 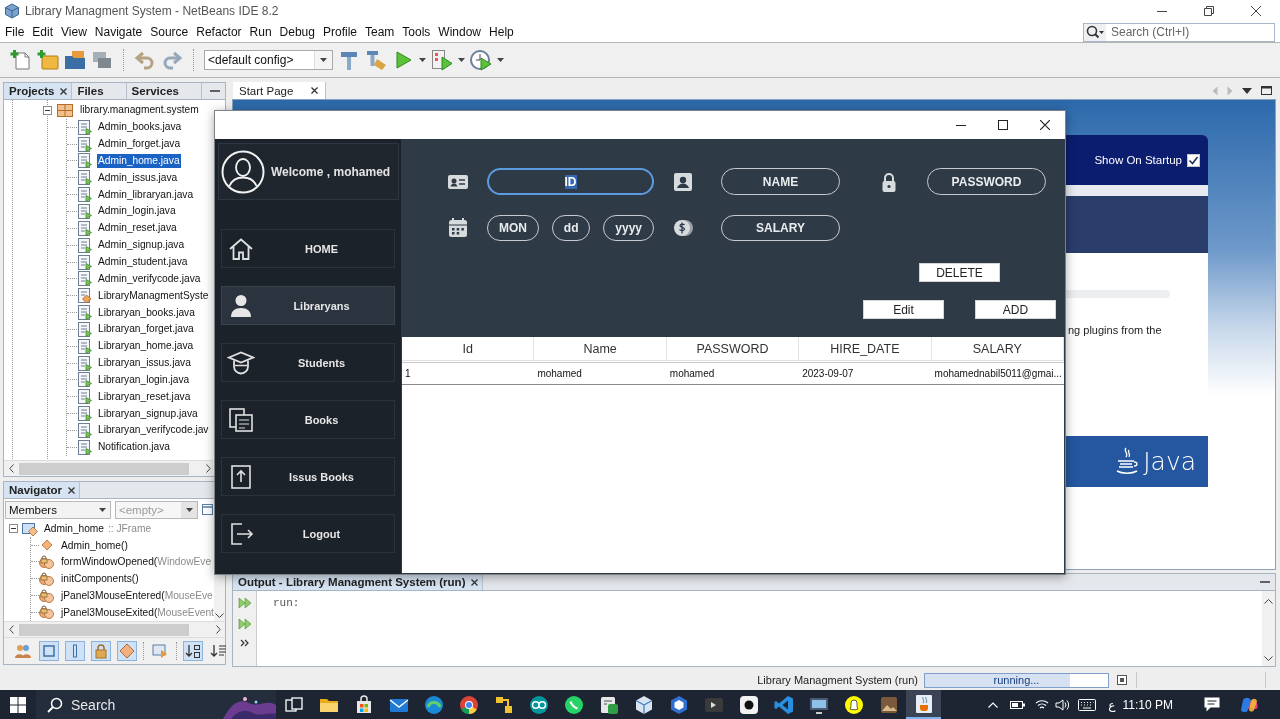 I want to click on lock-icon, so click(x=101, y=651).